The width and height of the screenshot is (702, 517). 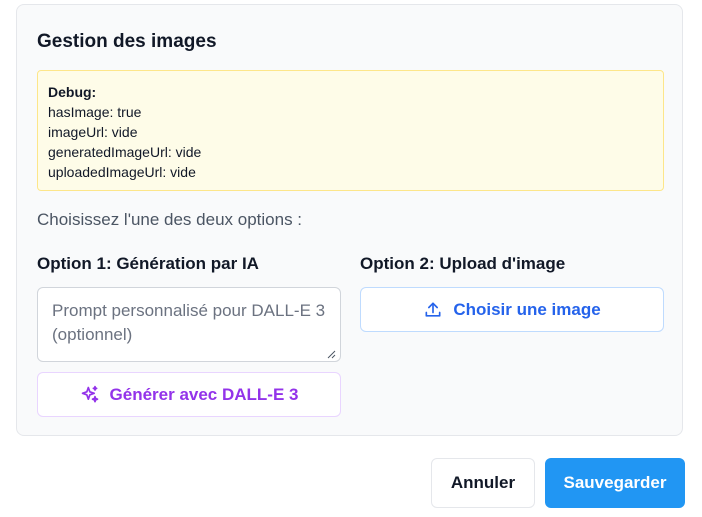 What do you see at coordinates (189, 324) in the screenshot?
I see `prompt-textarea` at bounding box center [189, 324].